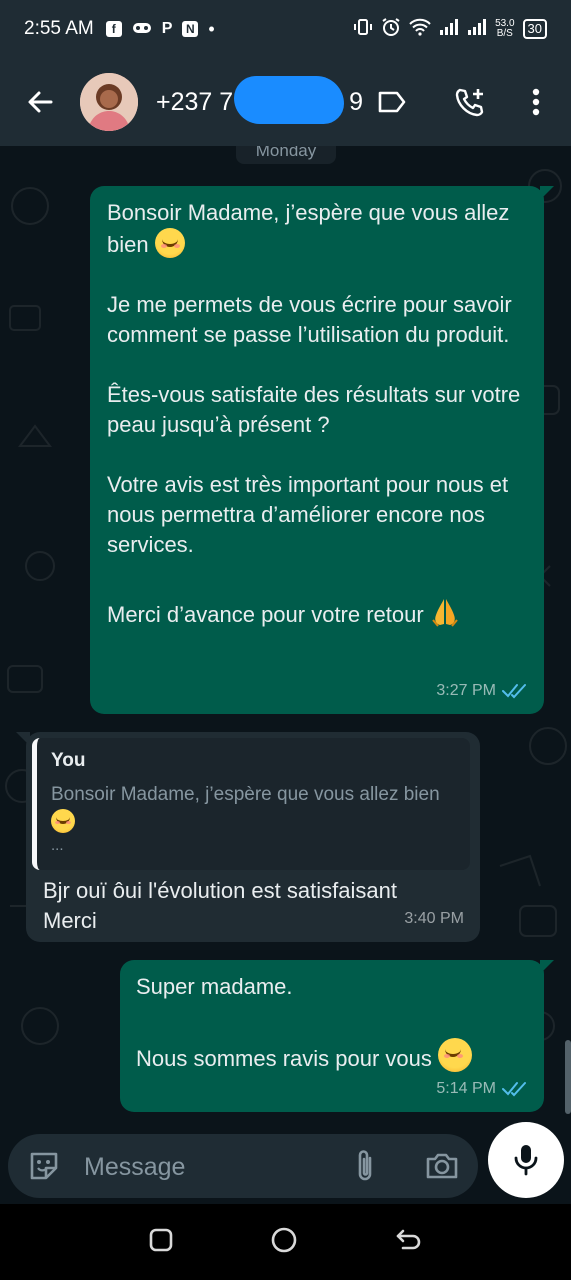  I want to click on battery-indicator: 30, so click(534, 29).